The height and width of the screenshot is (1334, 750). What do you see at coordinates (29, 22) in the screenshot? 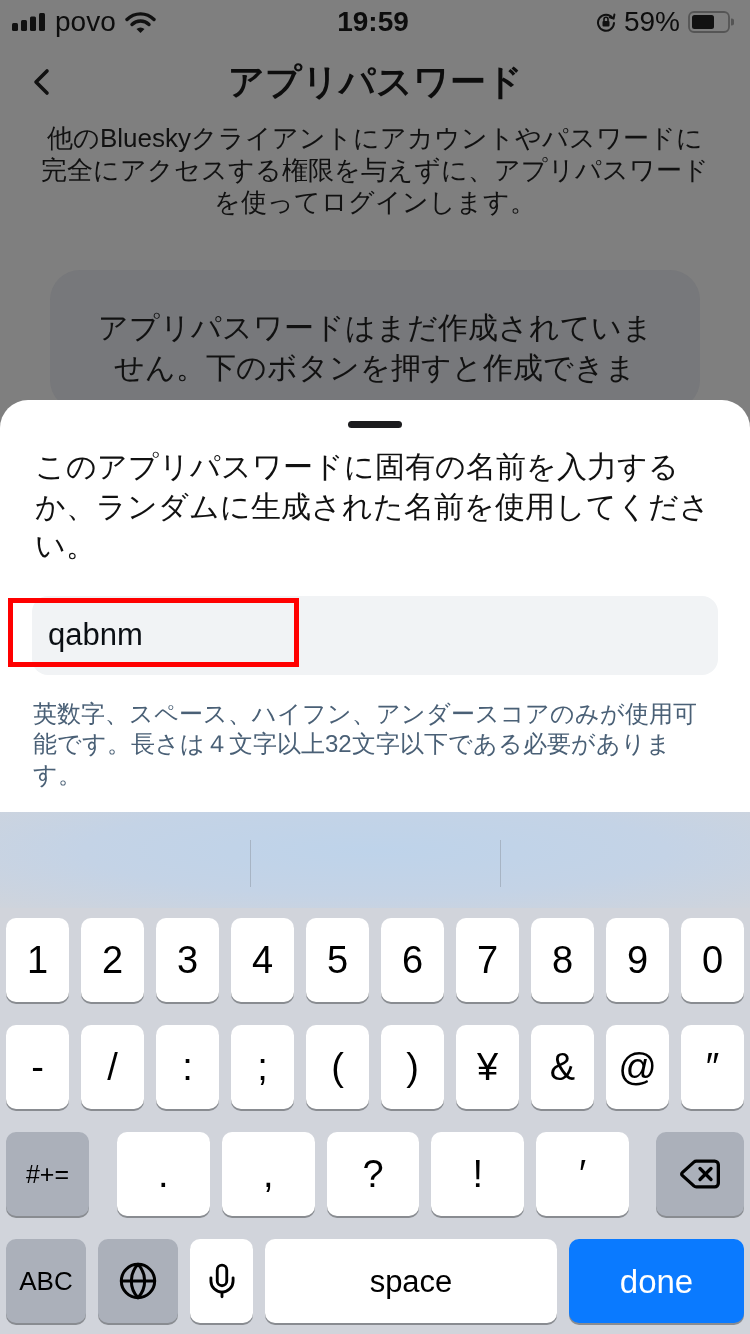
I see `signal-icon` at bounding box center [29, 22].